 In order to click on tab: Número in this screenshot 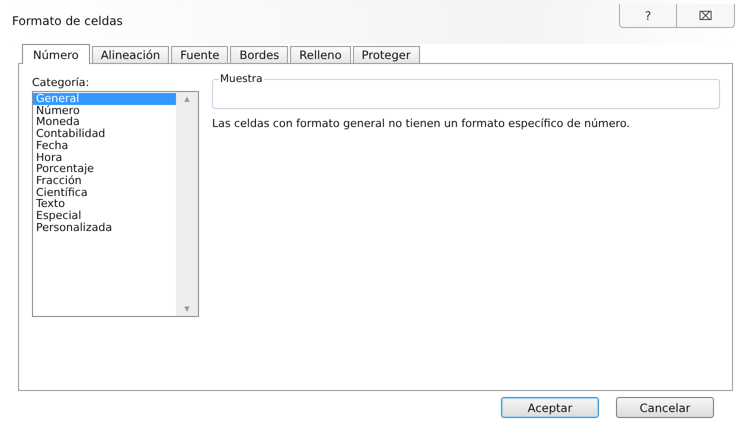, I will do `click(56, 54)`.